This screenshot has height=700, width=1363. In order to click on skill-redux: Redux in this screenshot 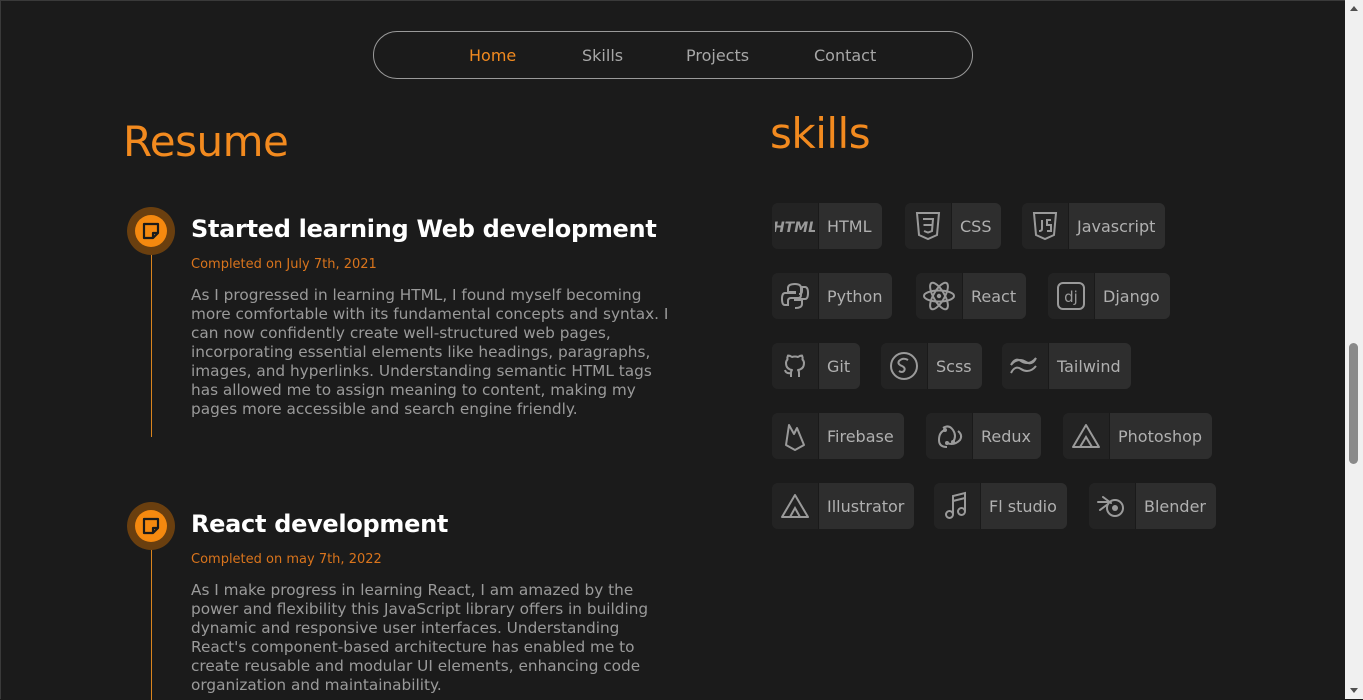, I will do `click(984, 436)`.